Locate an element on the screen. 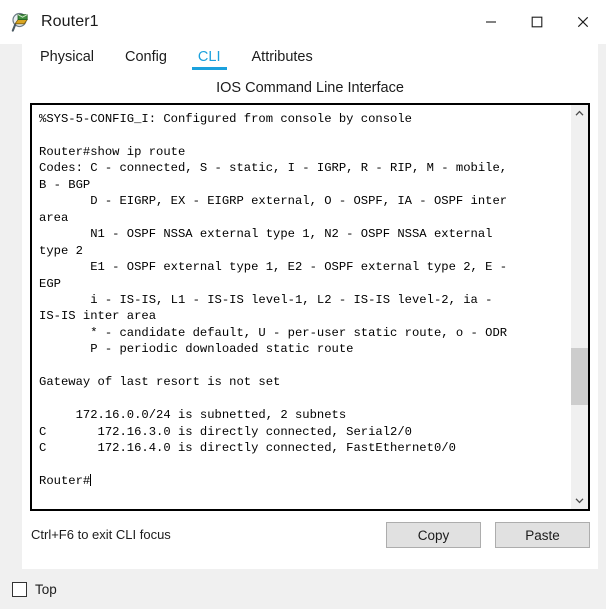  close-icon is located at coordinates (583, 22).